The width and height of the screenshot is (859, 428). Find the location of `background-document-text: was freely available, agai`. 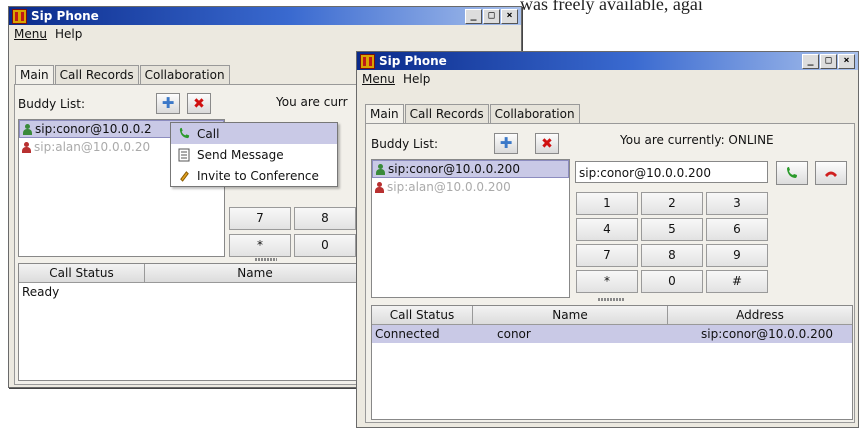

background-document-text: was freely available, agai is located at coordinates (611, 7).